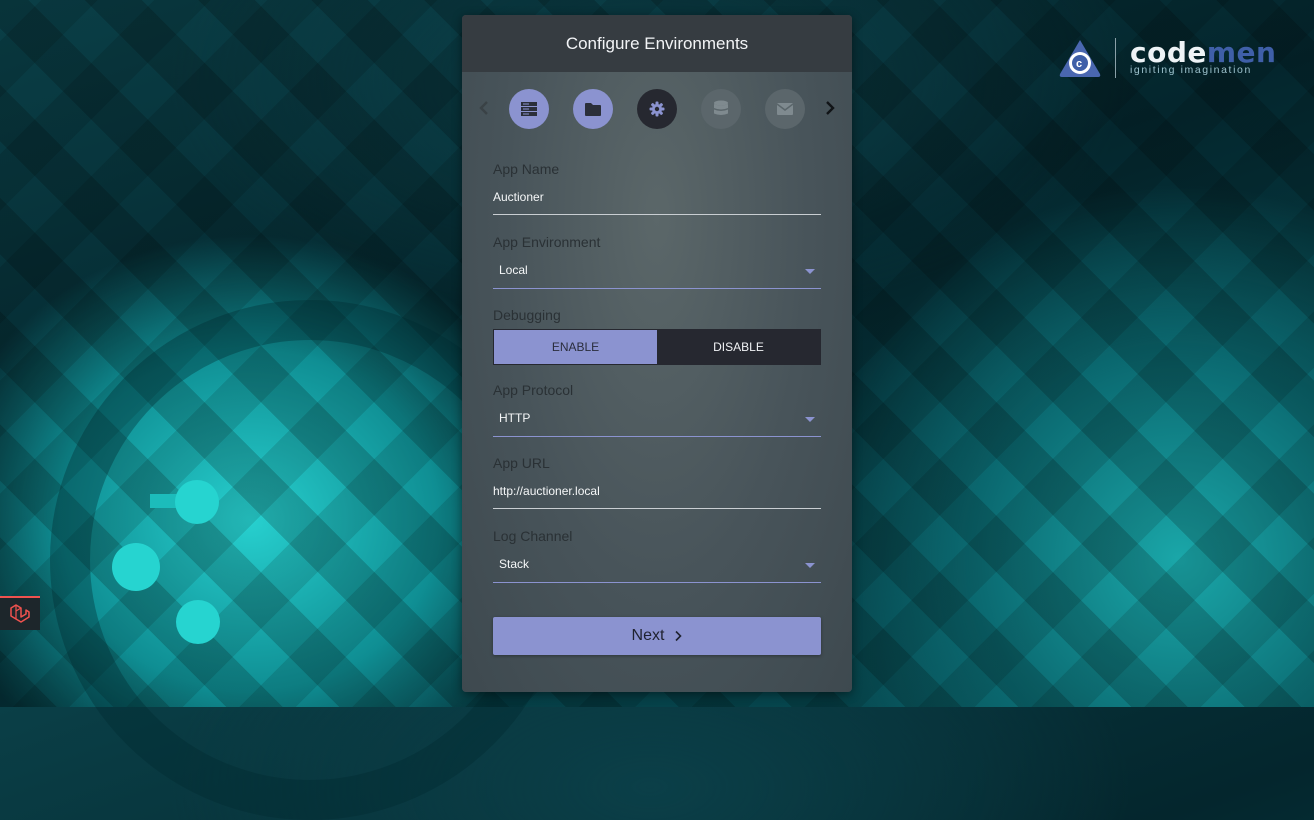  I want to click on next-button: Next, so click(657, 636).